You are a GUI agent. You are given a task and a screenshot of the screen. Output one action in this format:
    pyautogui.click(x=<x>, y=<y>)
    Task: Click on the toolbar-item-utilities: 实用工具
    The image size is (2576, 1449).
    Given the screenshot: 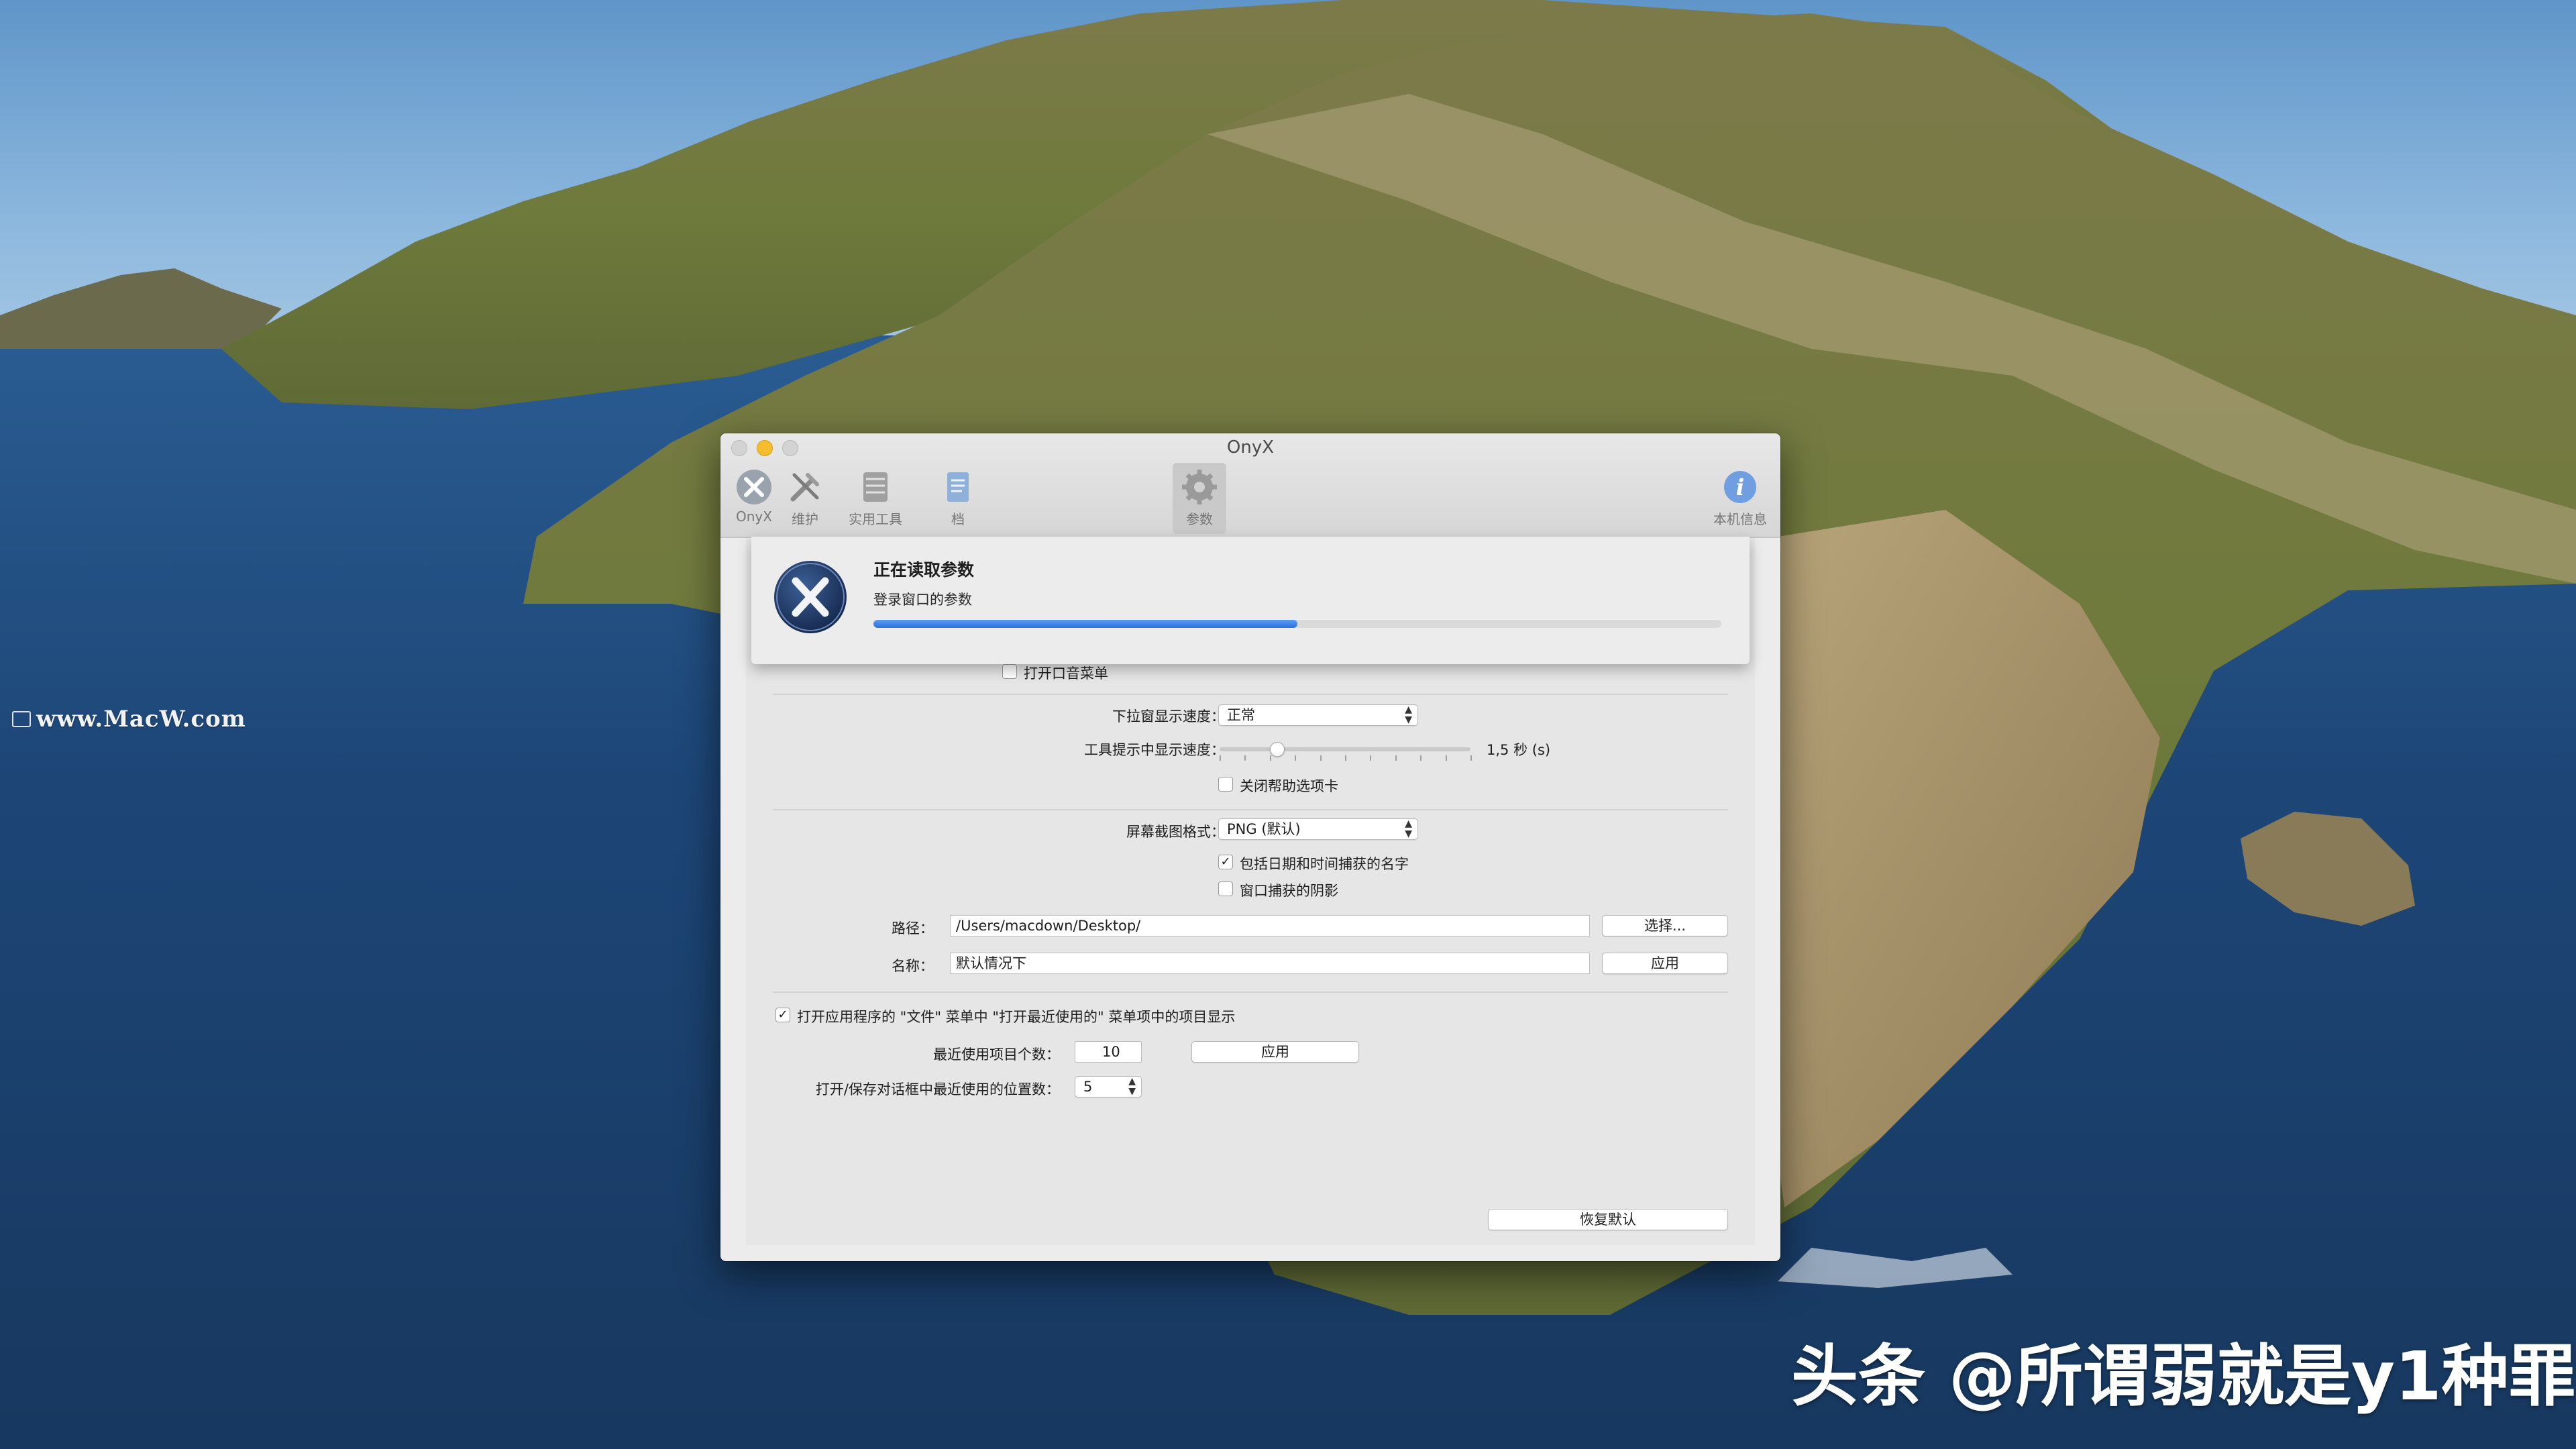 What is the action you would take?
    pyautogui.click(x=875, y=498)
    